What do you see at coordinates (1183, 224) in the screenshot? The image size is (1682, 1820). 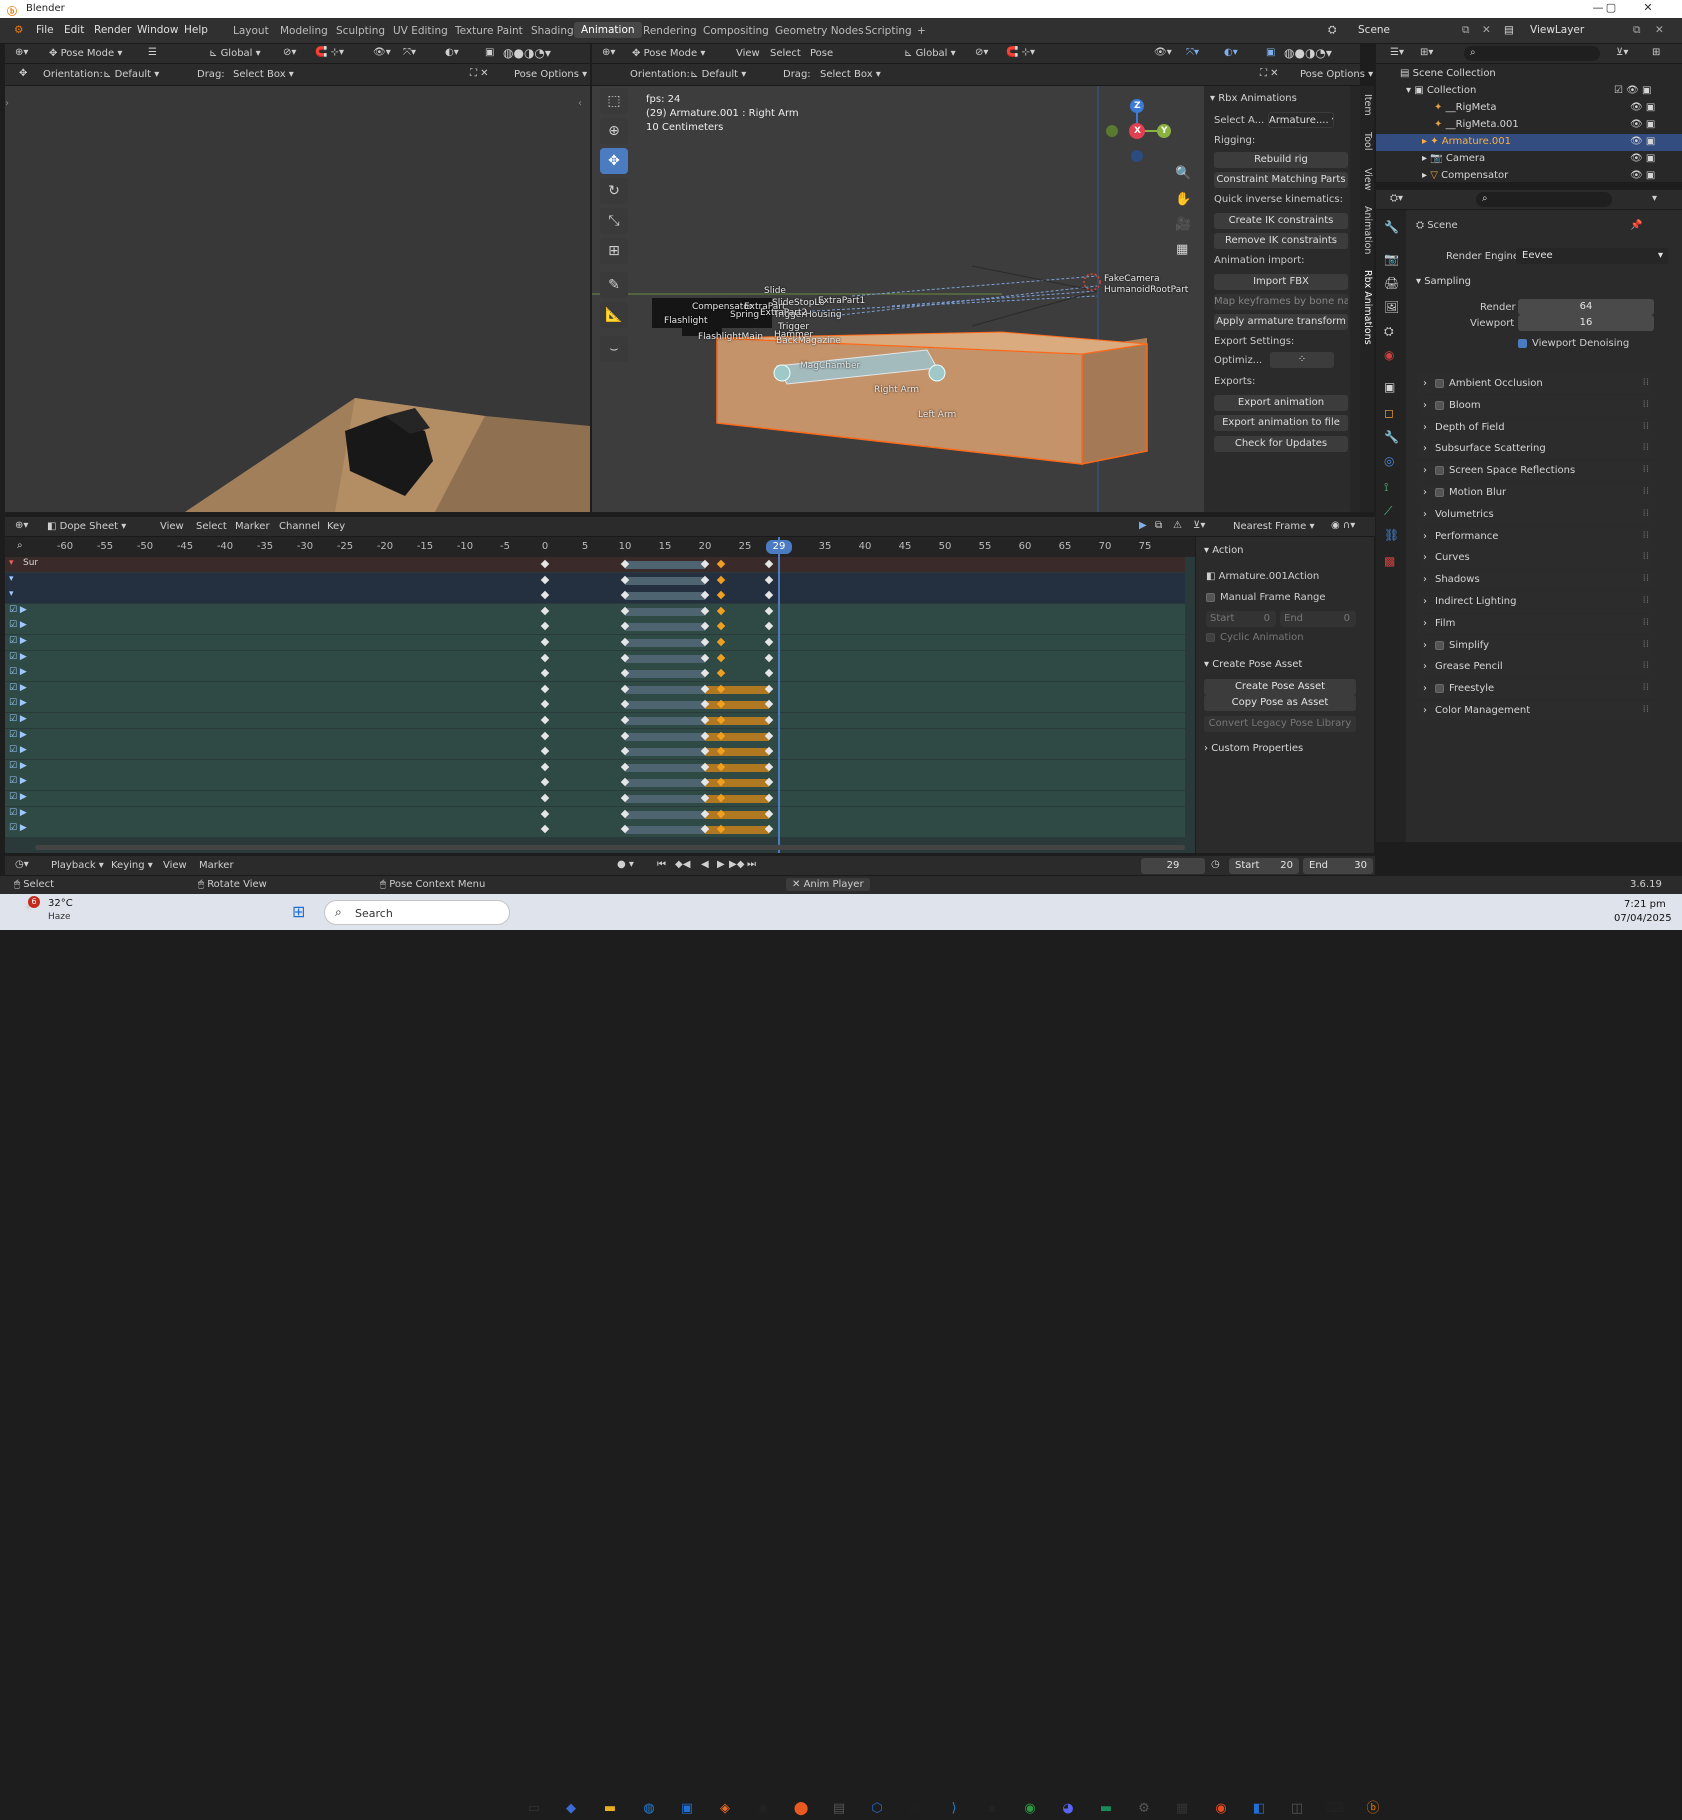 I see `camera-view-icon: 🎥` at bounding box center [1183, 224].